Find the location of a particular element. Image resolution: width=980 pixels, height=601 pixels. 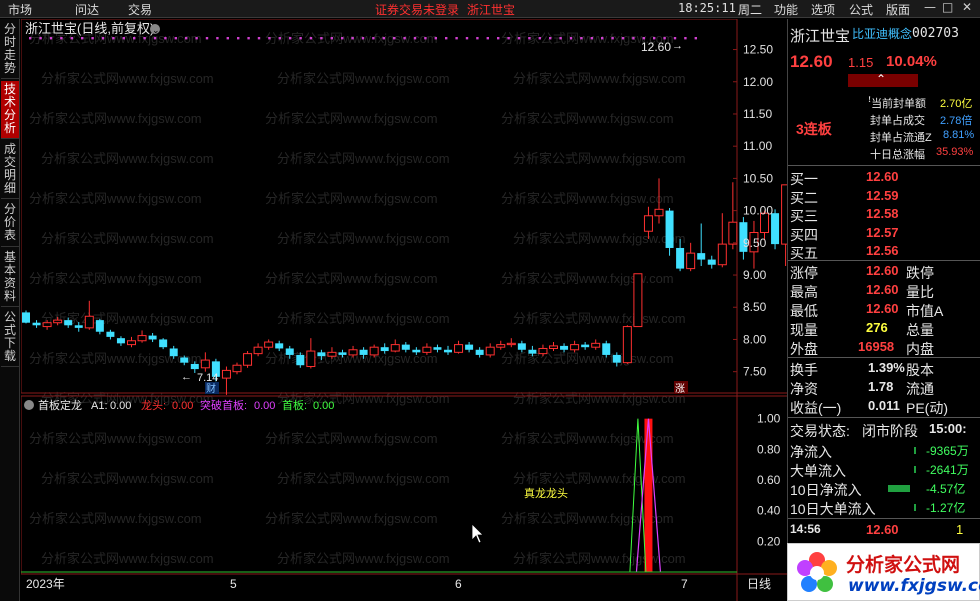

menu-formula: 公式 is located at coordinates (861, 9).